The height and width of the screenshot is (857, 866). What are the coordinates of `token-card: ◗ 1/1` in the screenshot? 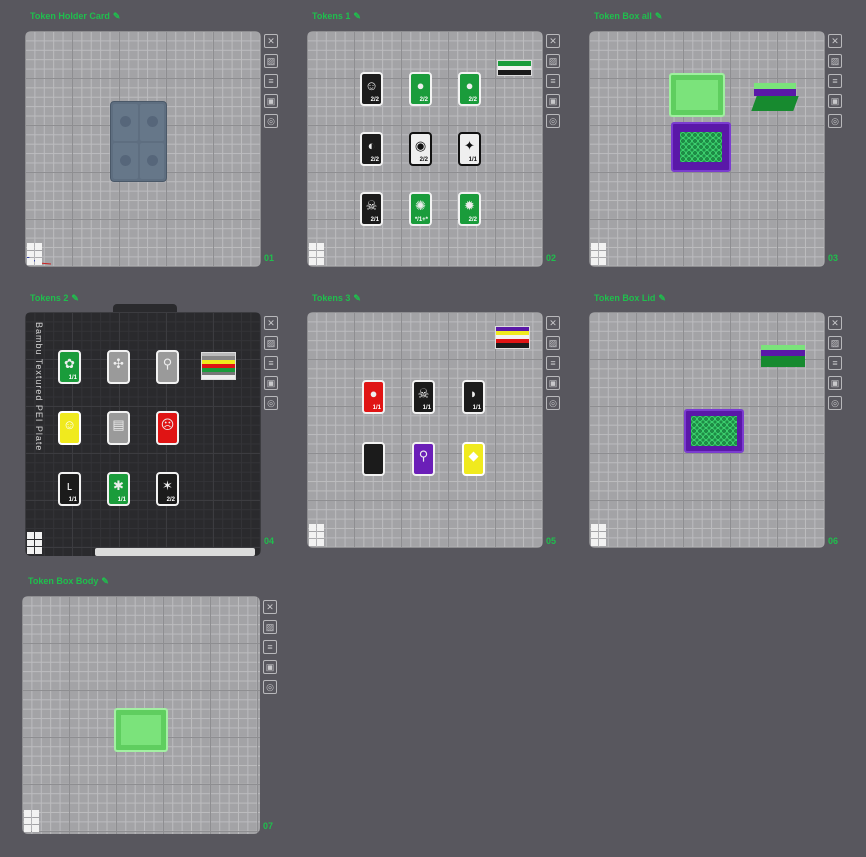 It's located at (473, 397).